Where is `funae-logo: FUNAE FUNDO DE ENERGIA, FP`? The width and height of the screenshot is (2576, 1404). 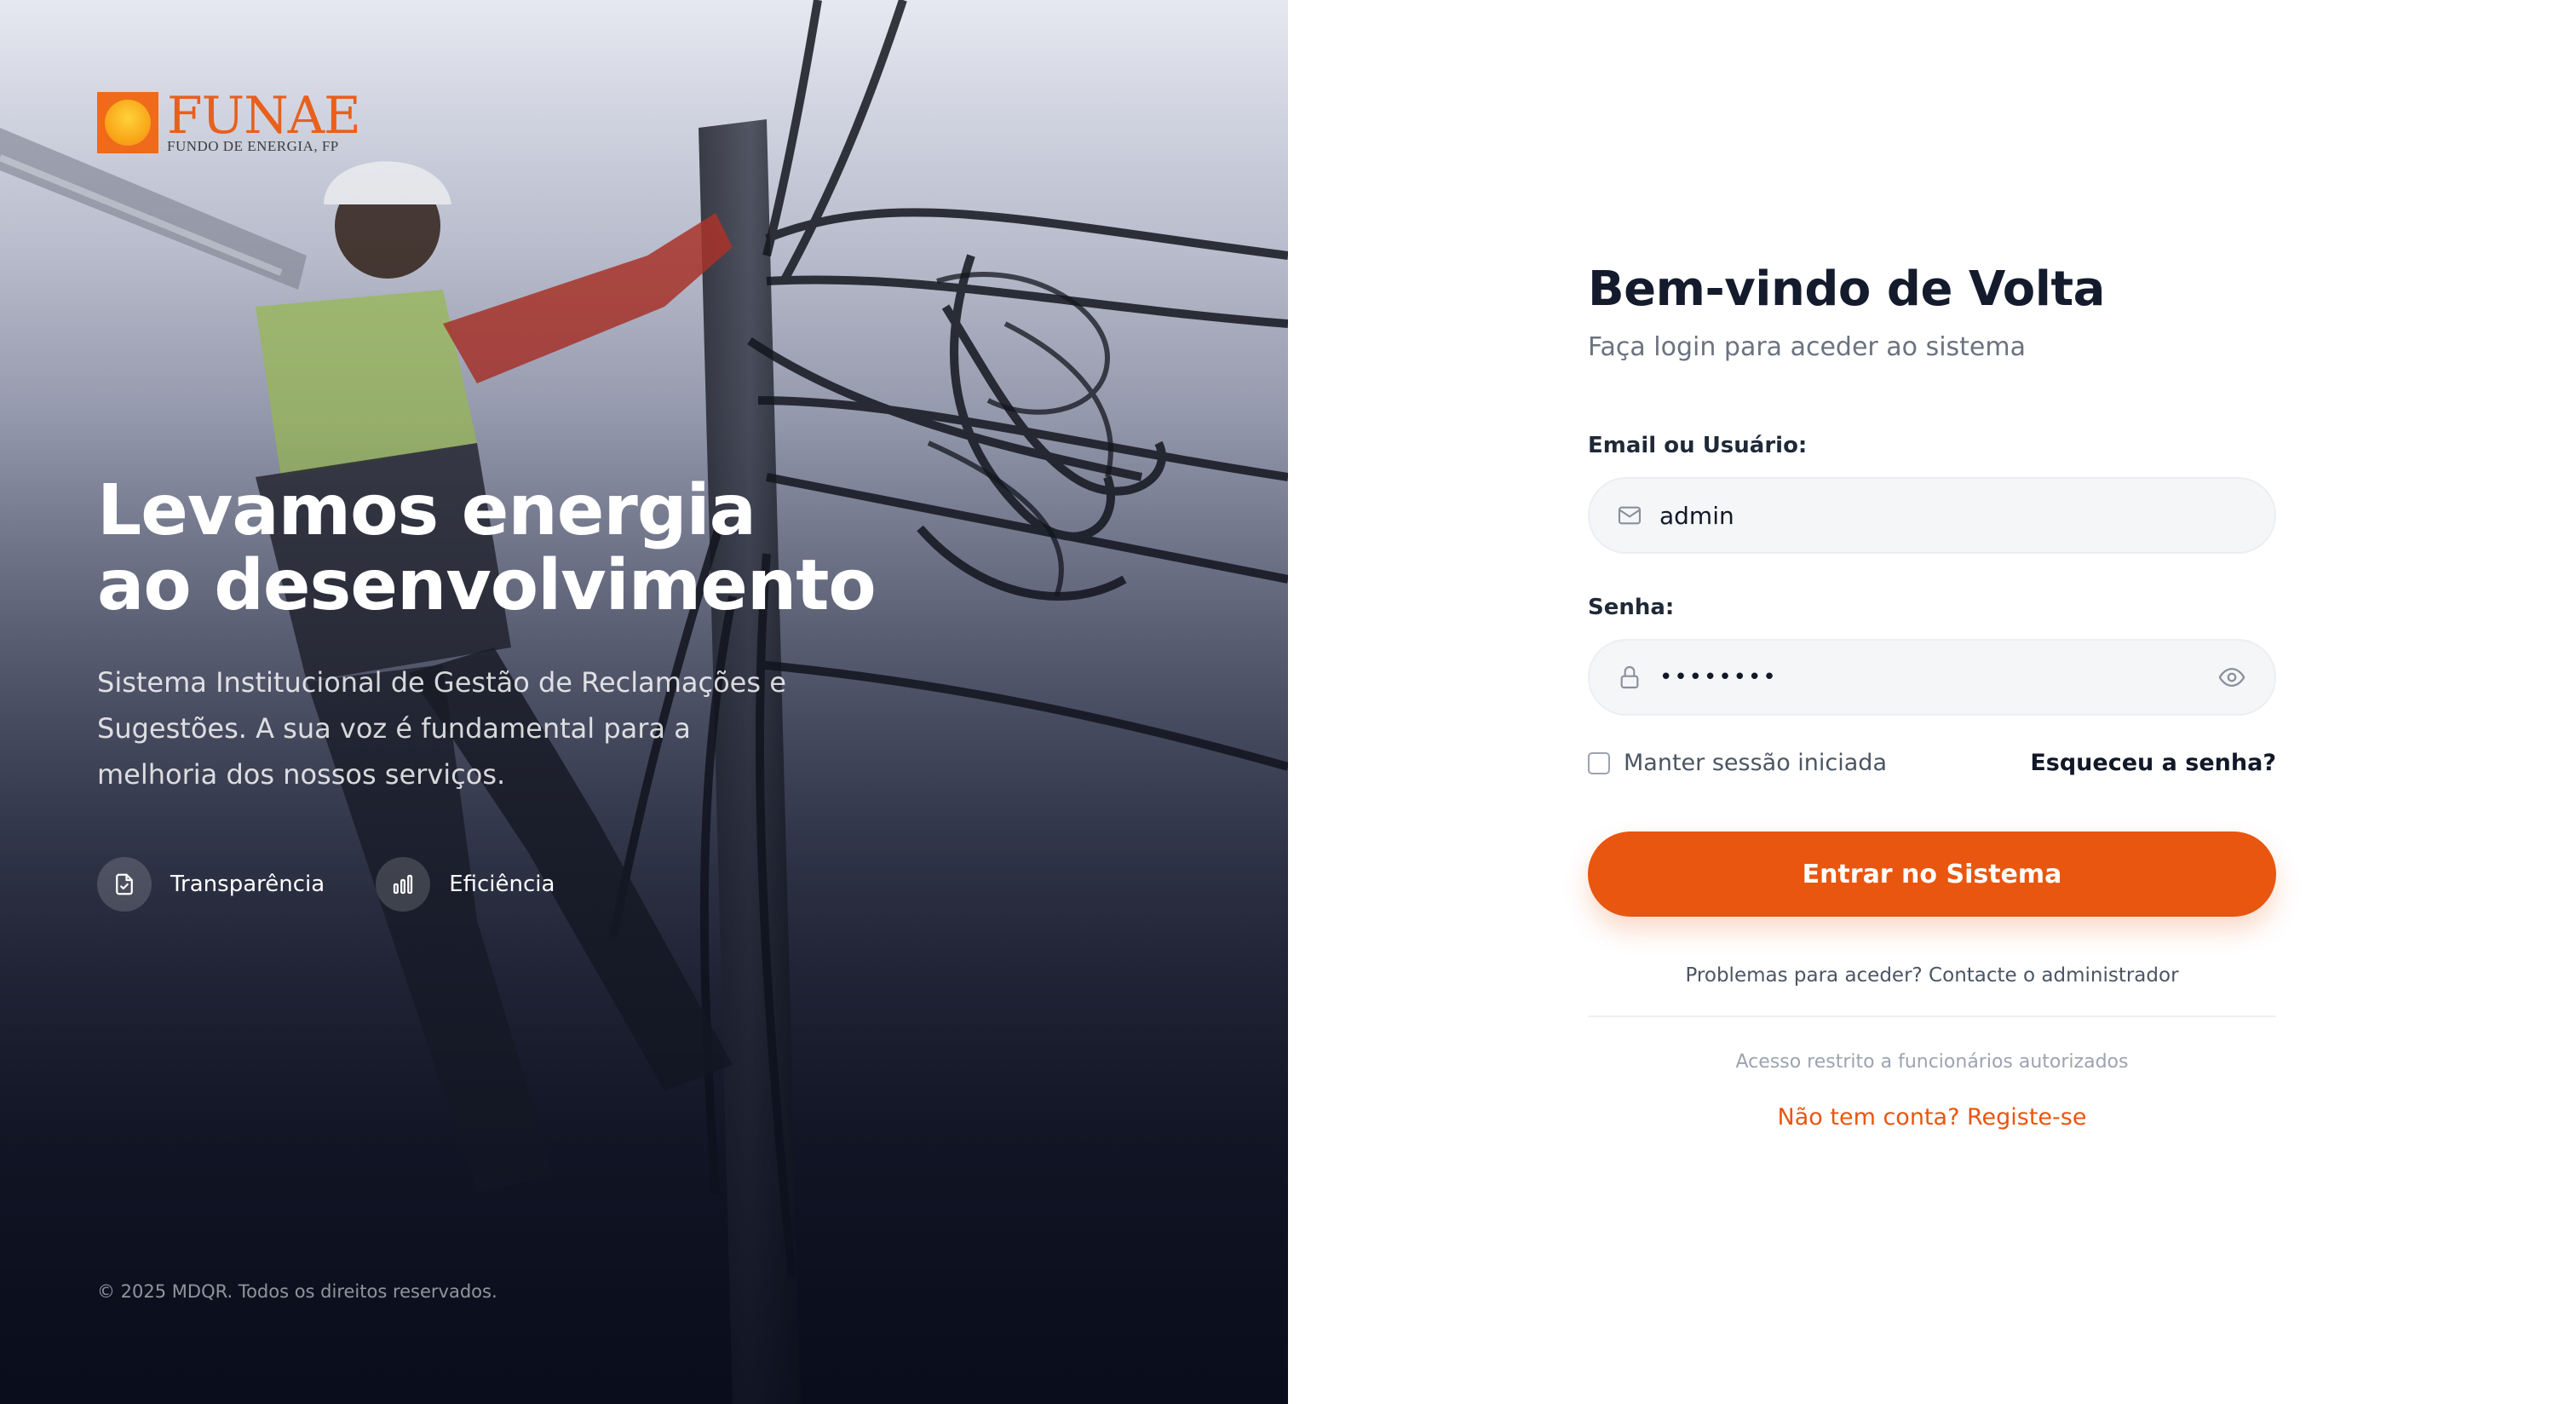
funae-logo: FUNAE FUNDO DE ENERGIA, FP is located at coordinates (229, 120).